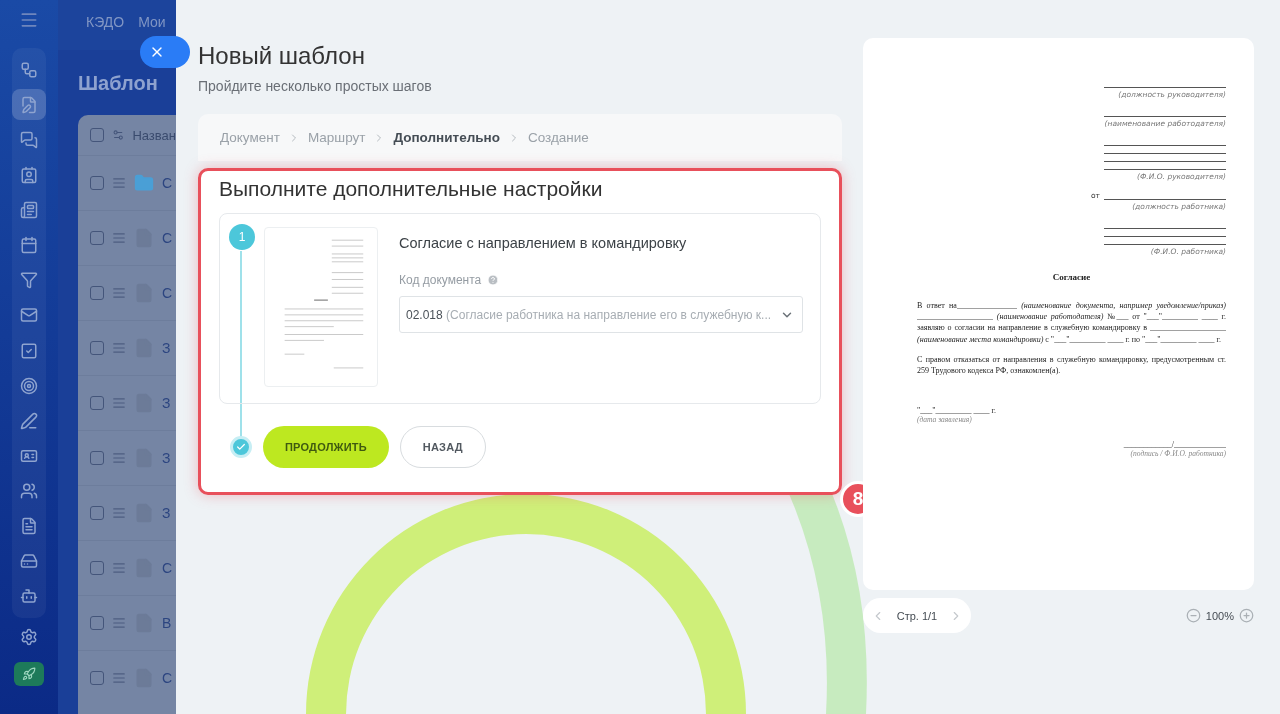 The width and height of the screenshot is (1280, 714). I want to click on column-header: Назван, so click(154, 135).